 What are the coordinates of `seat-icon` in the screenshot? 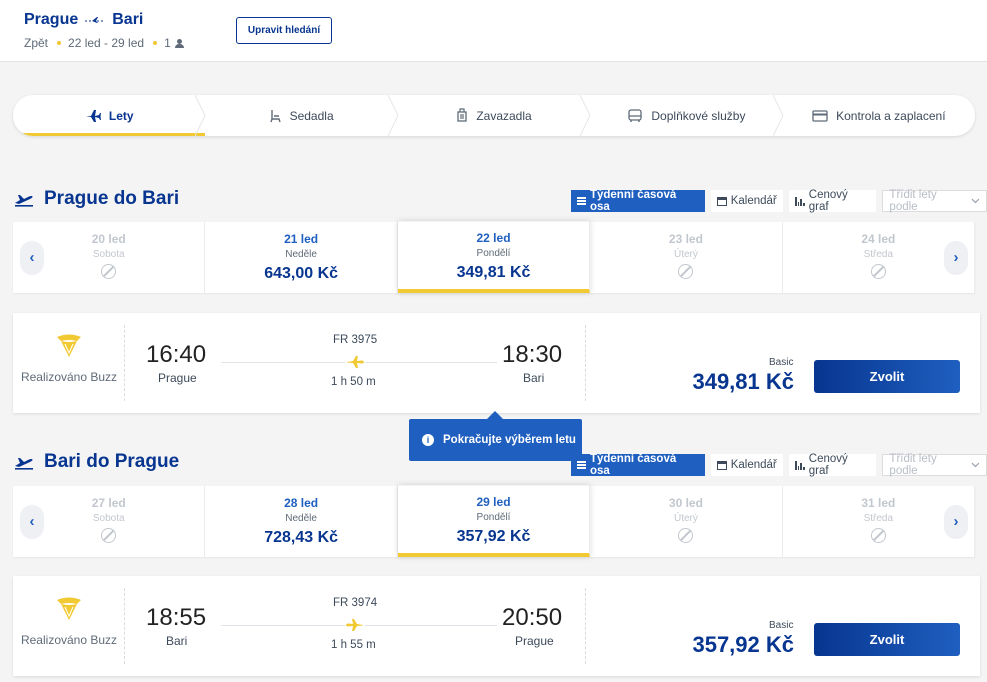 It's located at (275, 115).